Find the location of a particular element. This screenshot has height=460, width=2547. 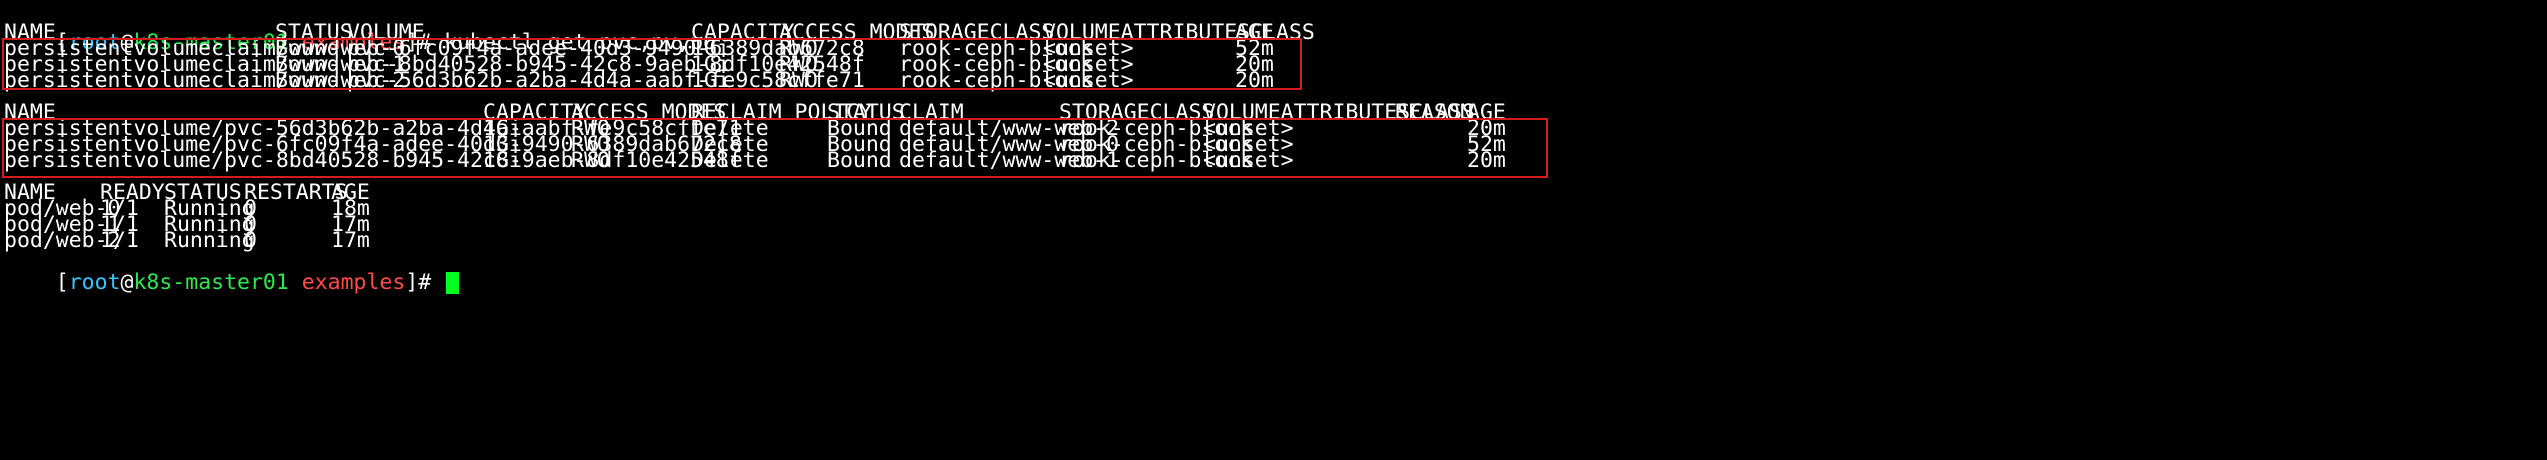

prompt-line-2: [root@k8s-master01 examples]# is located at coordinates (232, 269).